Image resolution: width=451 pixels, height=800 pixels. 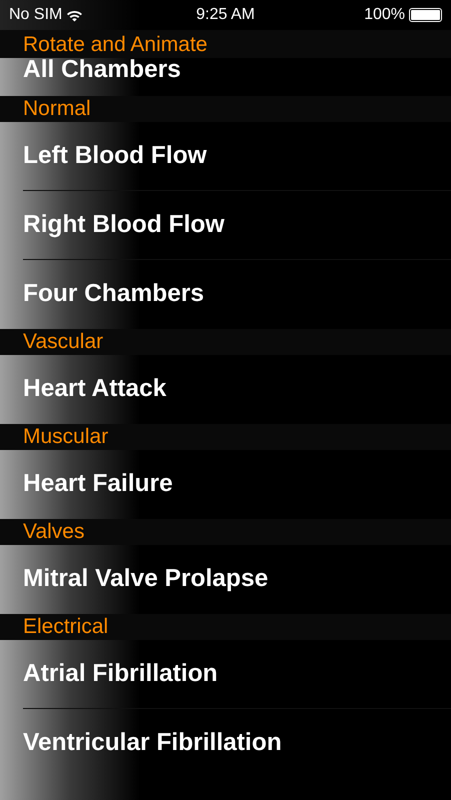 I want to click on carrier-text: No SIM, so click(x=35, y=15).